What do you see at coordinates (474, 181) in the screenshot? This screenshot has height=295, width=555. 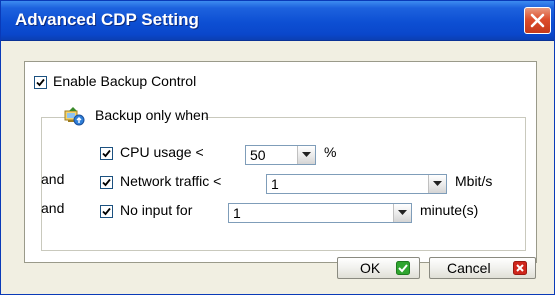 I see `network-unit: Mbit/s` at bounding box center [474, 181].